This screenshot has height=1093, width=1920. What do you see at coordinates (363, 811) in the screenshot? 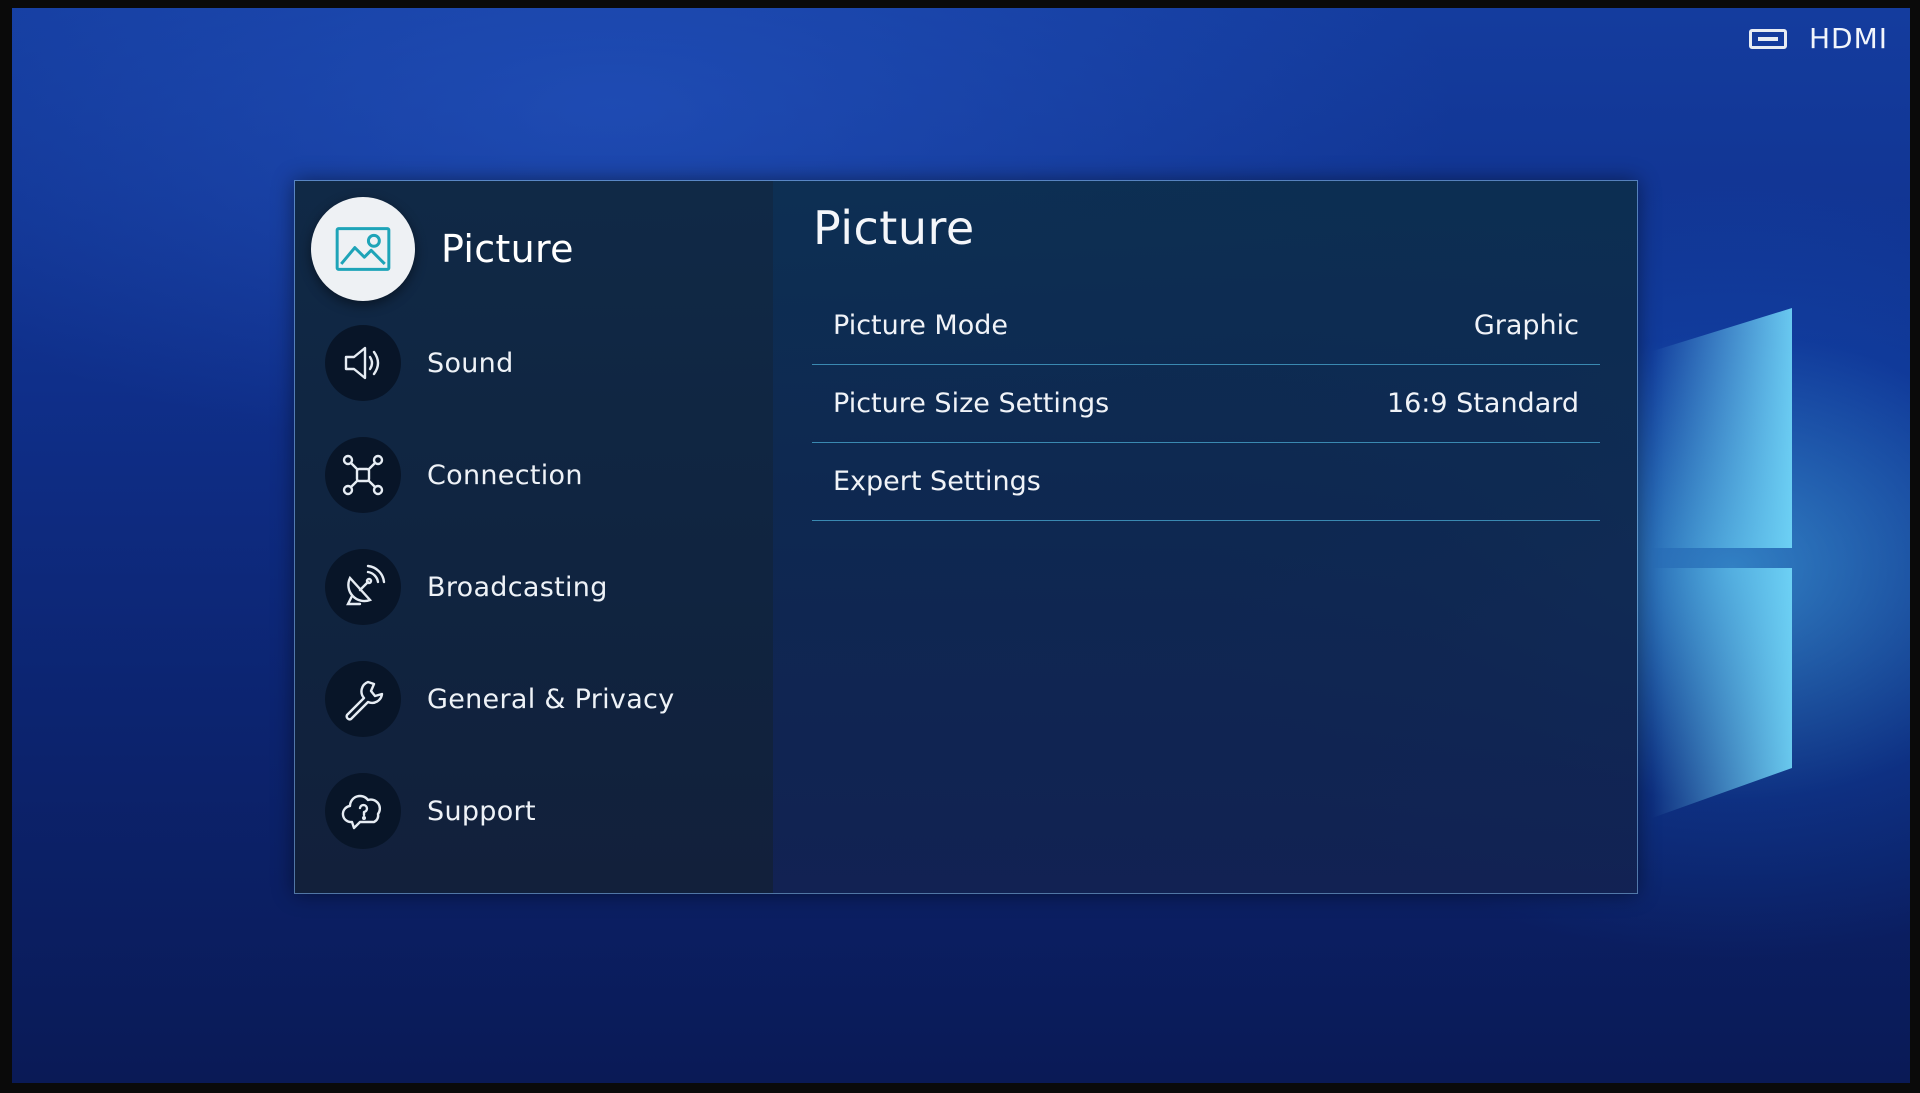
I see `cloud-question-icon` at bounding box center [363, 811].